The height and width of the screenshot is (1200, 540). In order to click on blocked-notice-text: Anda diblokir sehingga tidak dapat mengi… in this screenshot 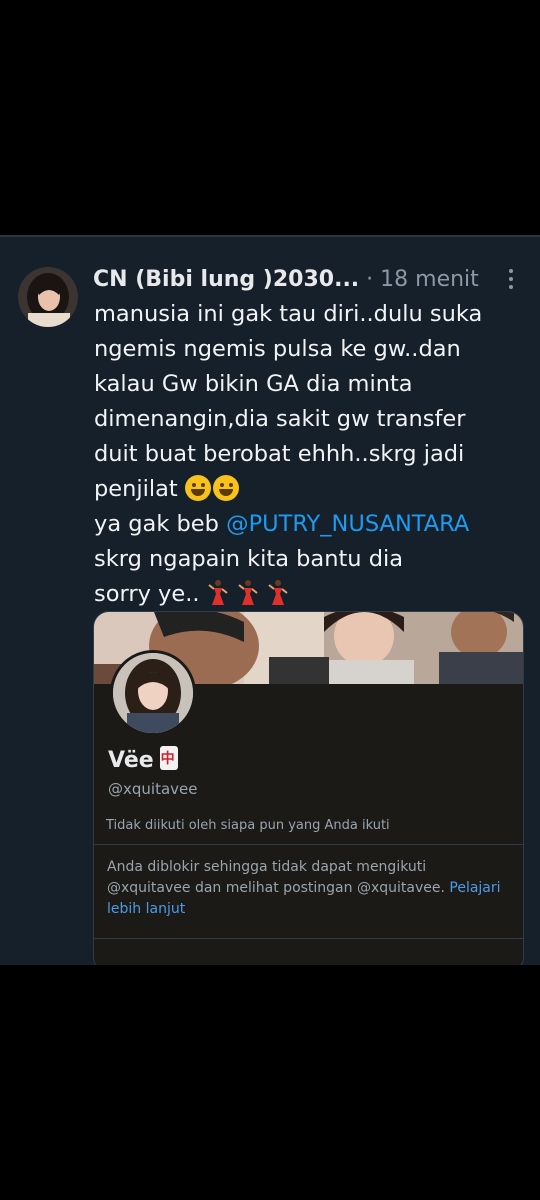, I will do `click(278, 877)`.